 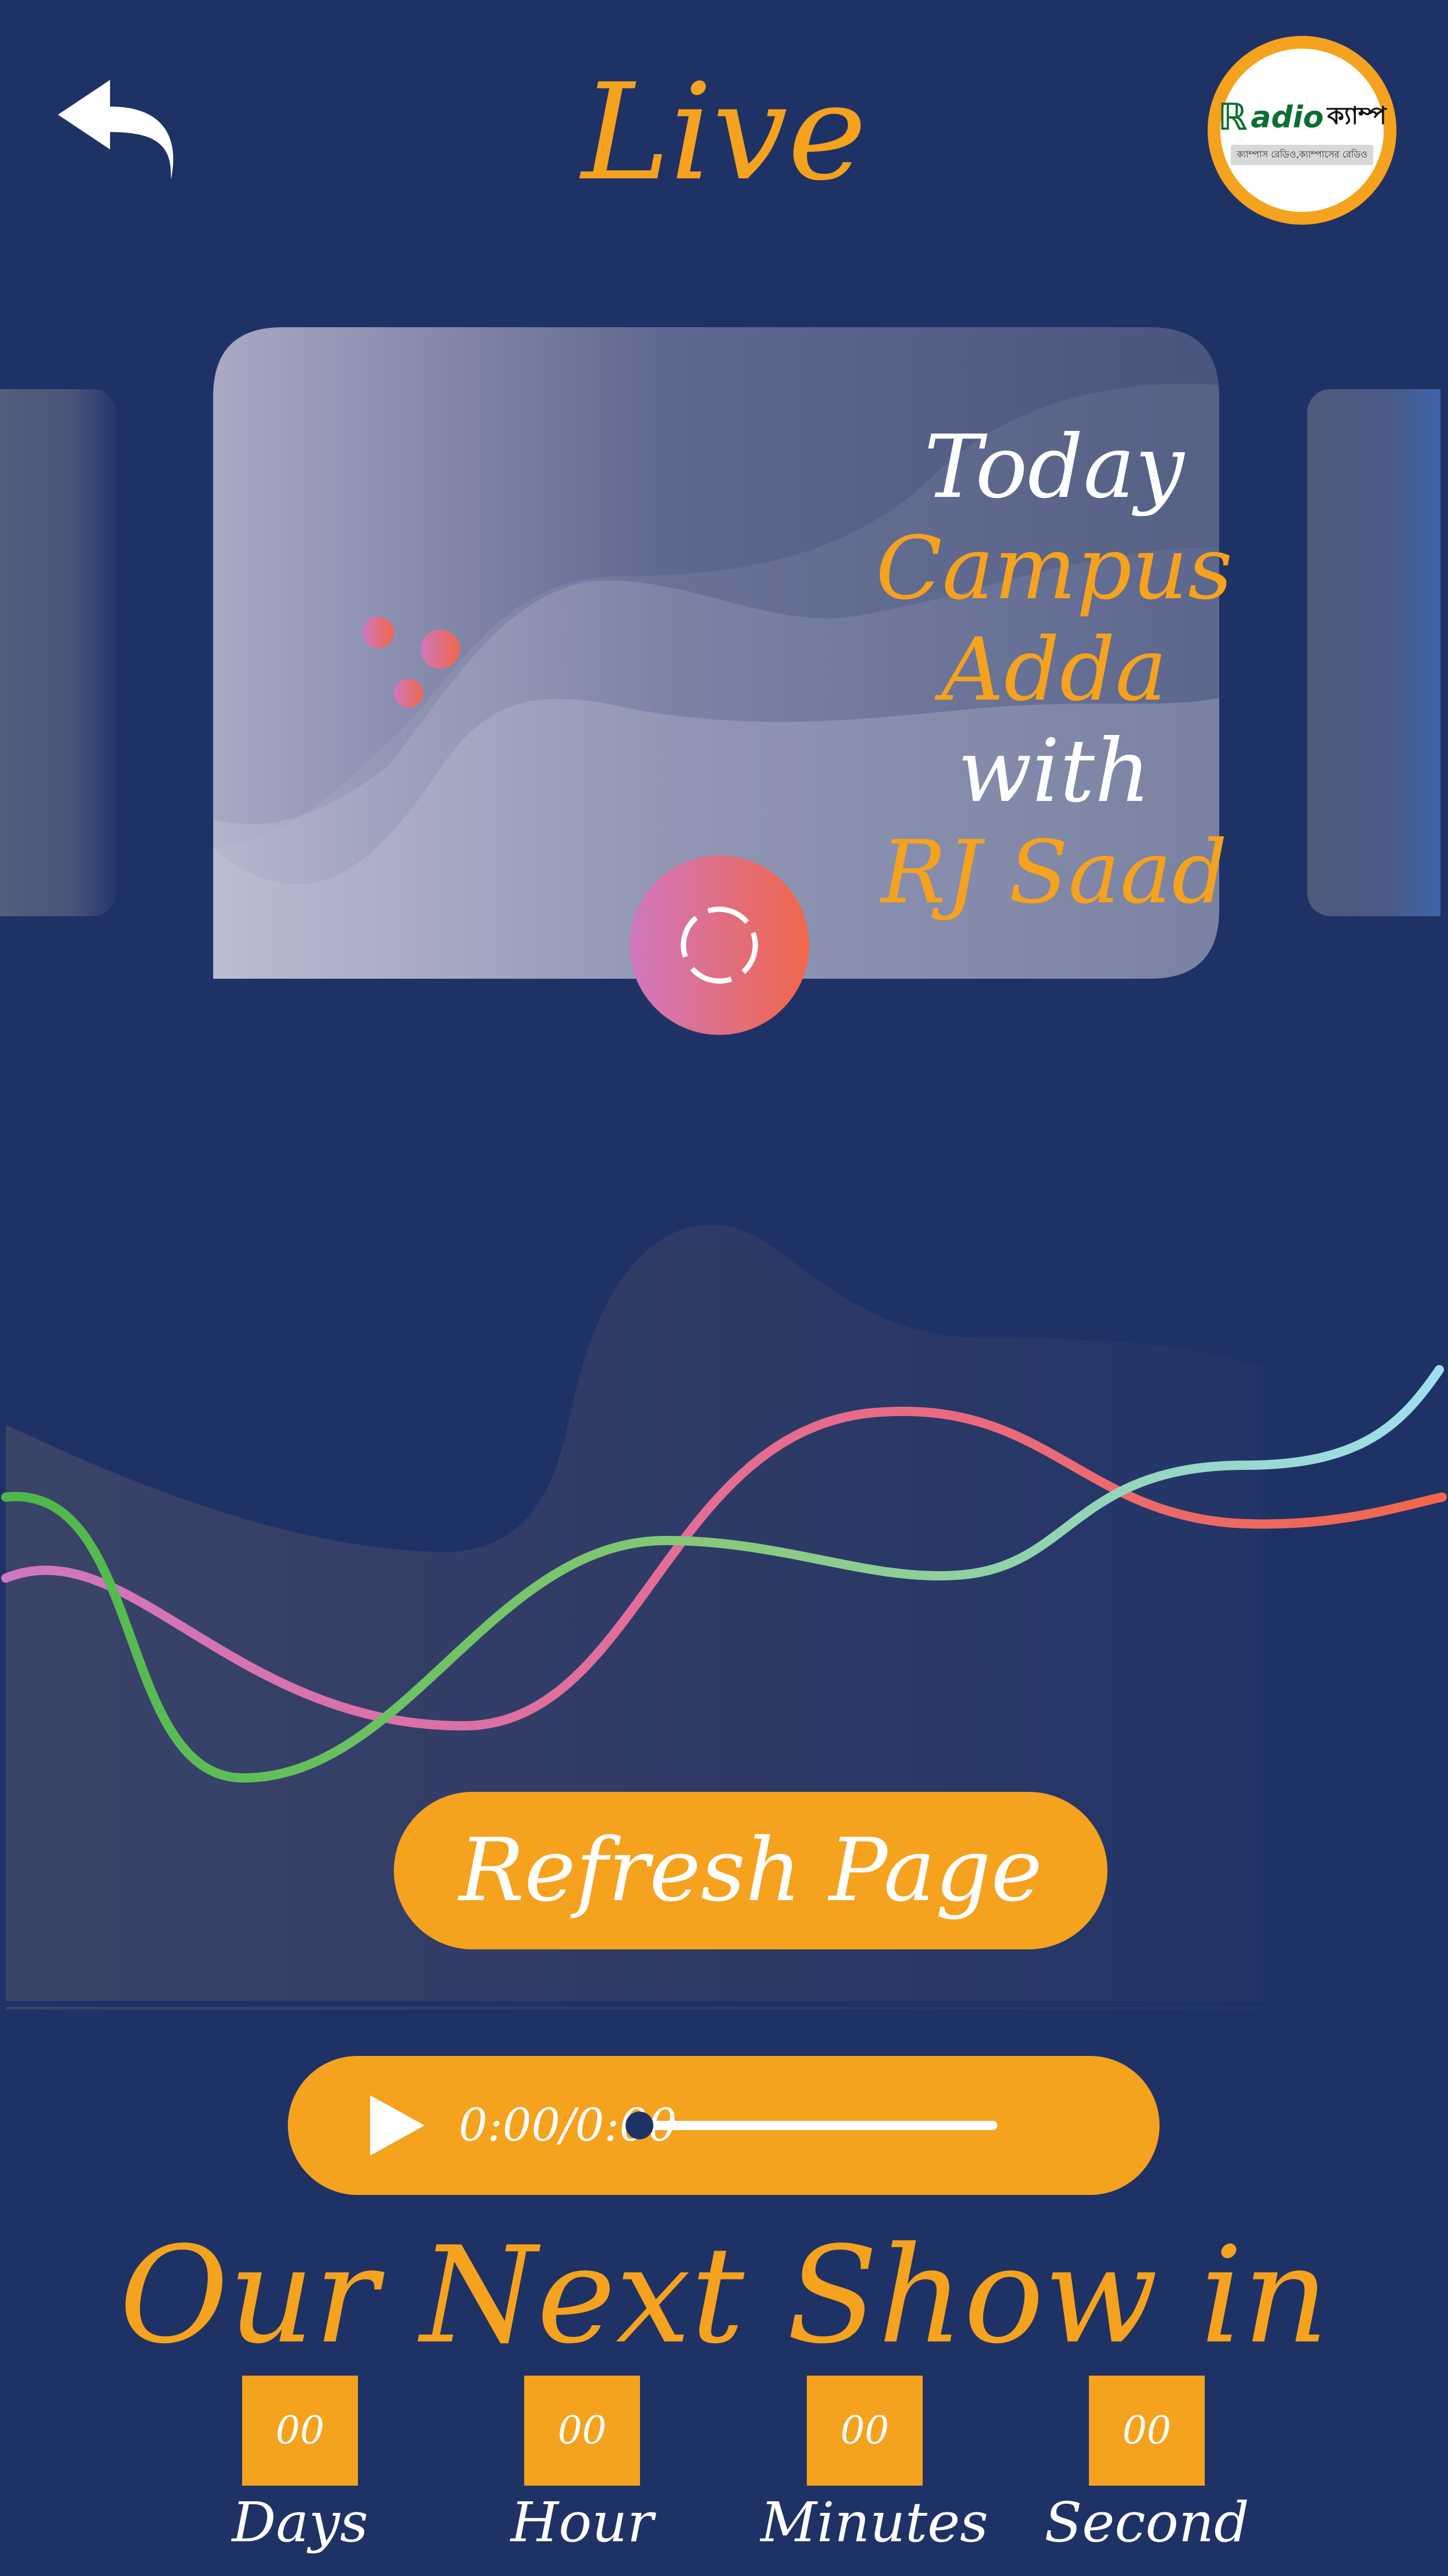 I want to click on card-today-label: Today, so click(x=1054, y=467).